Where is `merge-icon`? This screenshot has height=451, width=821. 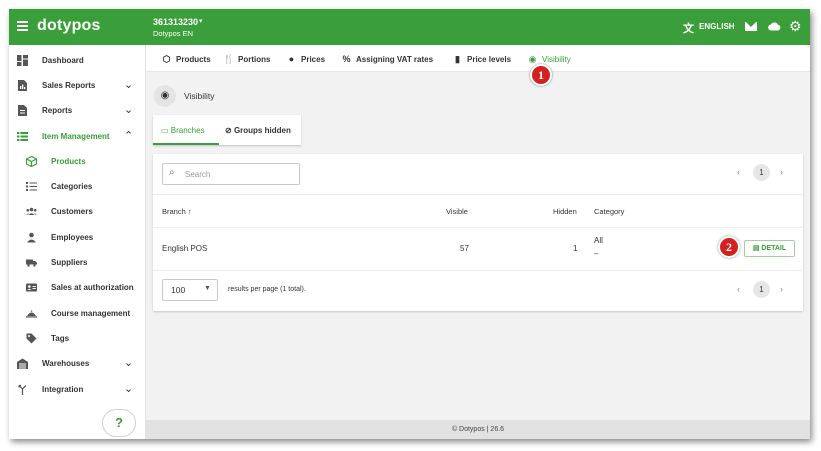
merge-icon is located at coordinates (22, 389).